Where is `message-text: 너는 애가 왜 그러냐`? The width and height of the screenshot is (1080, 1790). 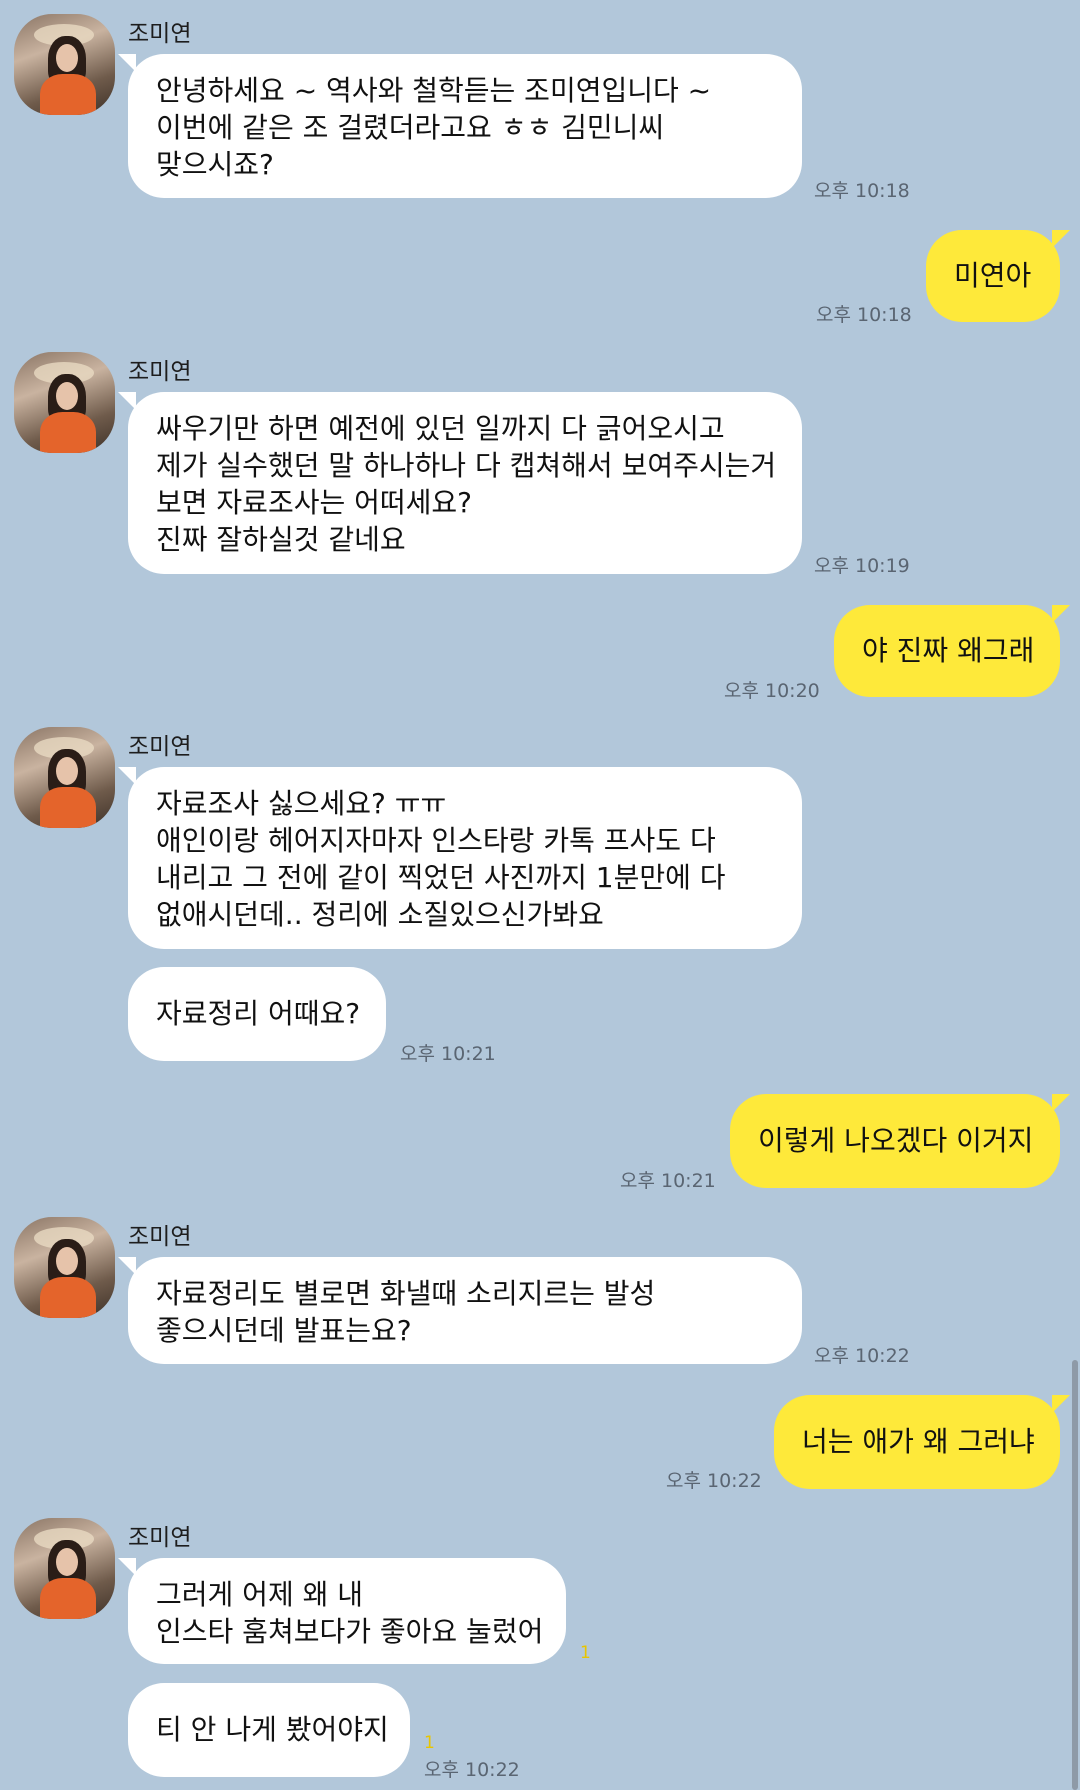
message-text: 너는 애가 왜 그러냐 is located at coordinates (918, 1441).